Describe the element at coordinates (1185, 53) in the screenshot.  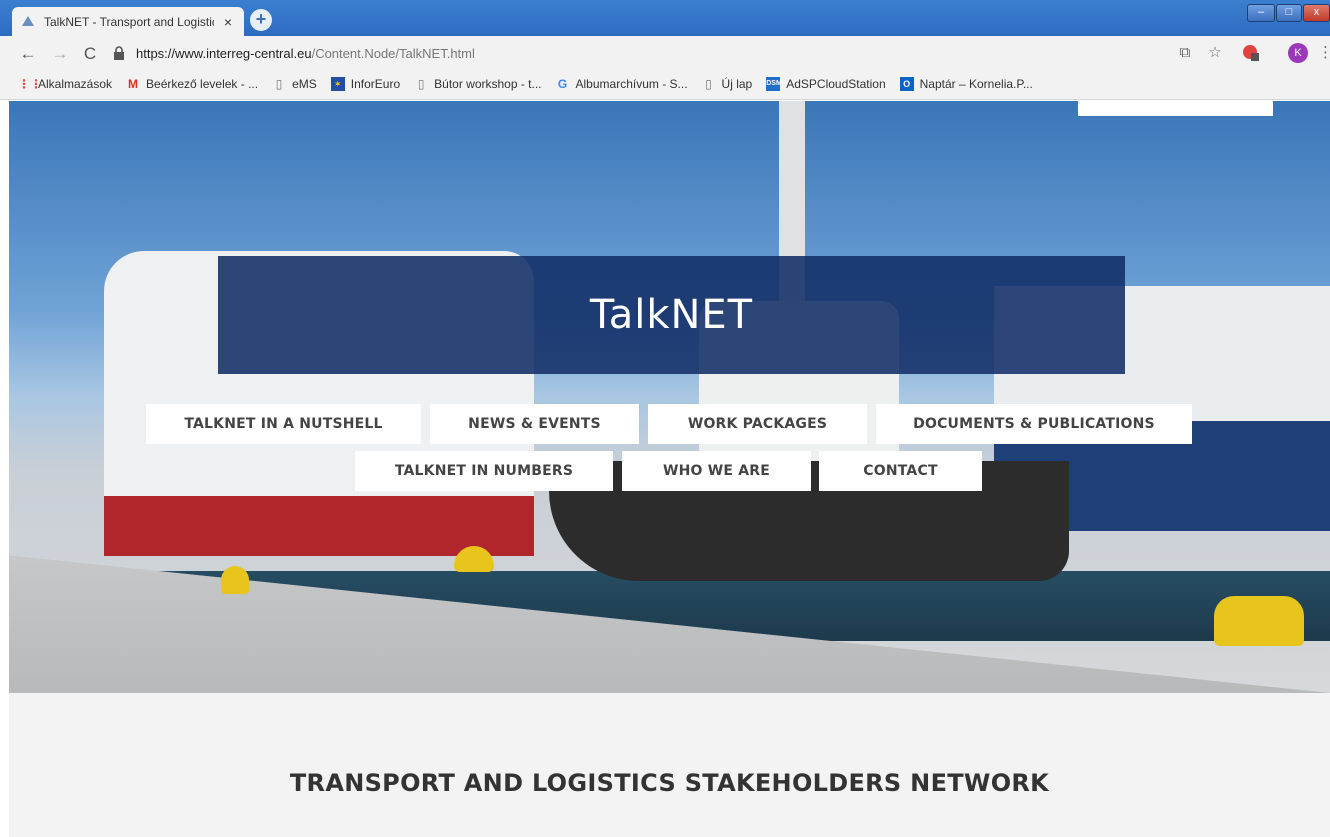
I see `translate-icon: ⧉` at that location.